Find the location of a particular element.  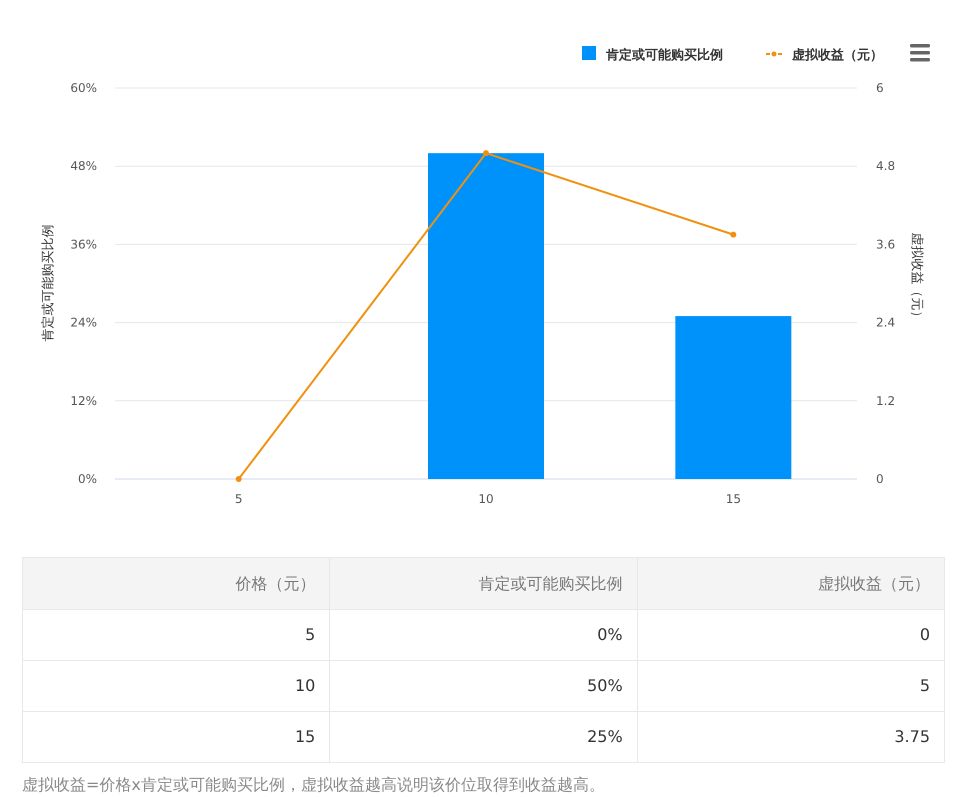

column-header: 虚拟收益（元） is located at coordinates (790, 584).